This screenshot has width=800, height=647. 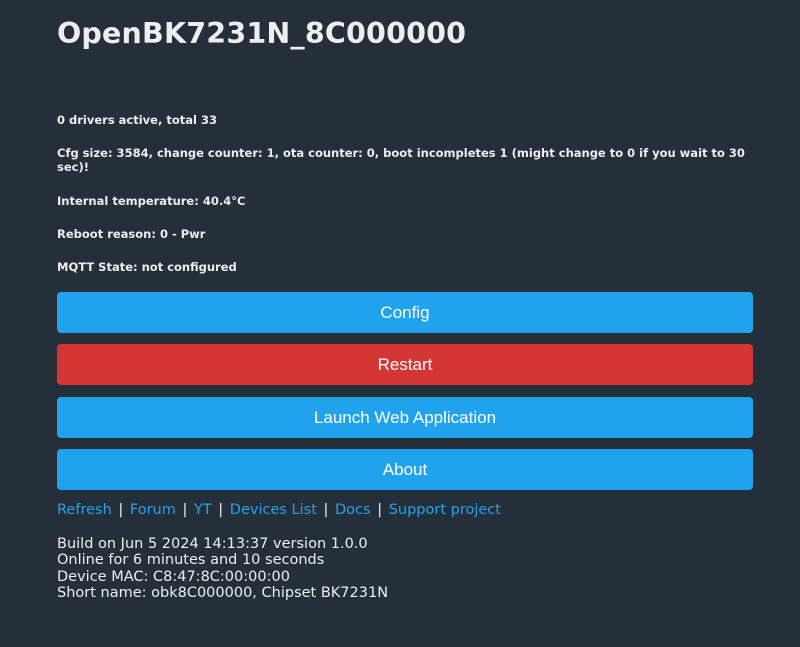 What do you see at coordinates (405, 469) in the screenshot?
I see `about-button: About` at bounding box center [405, 469].